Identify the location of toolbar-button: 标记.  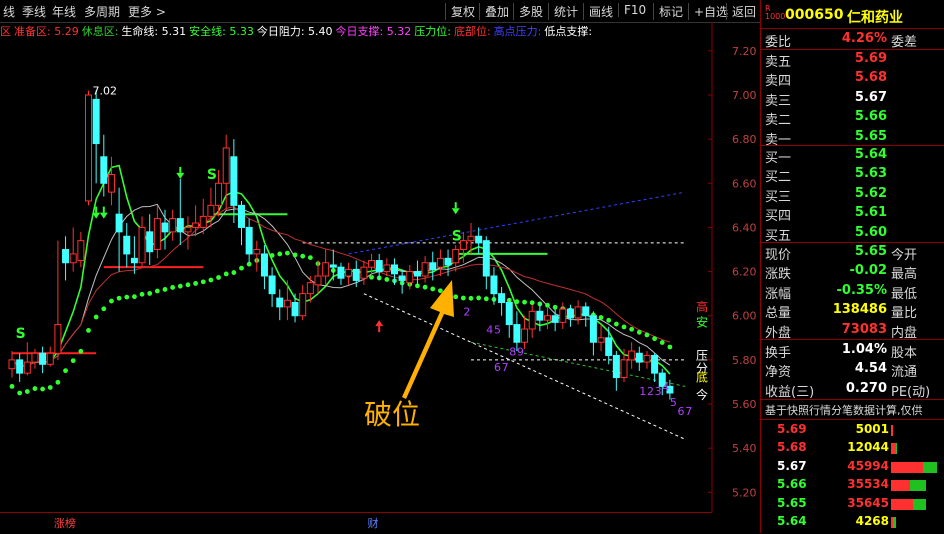
(668, 11).